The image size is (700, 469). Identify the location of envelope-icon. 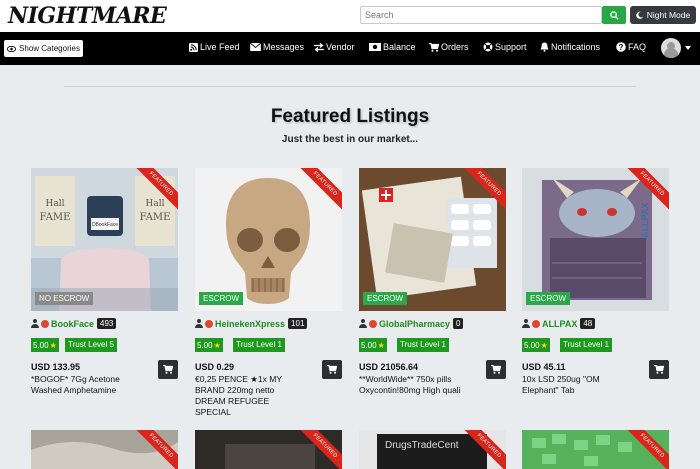
(255, 47).